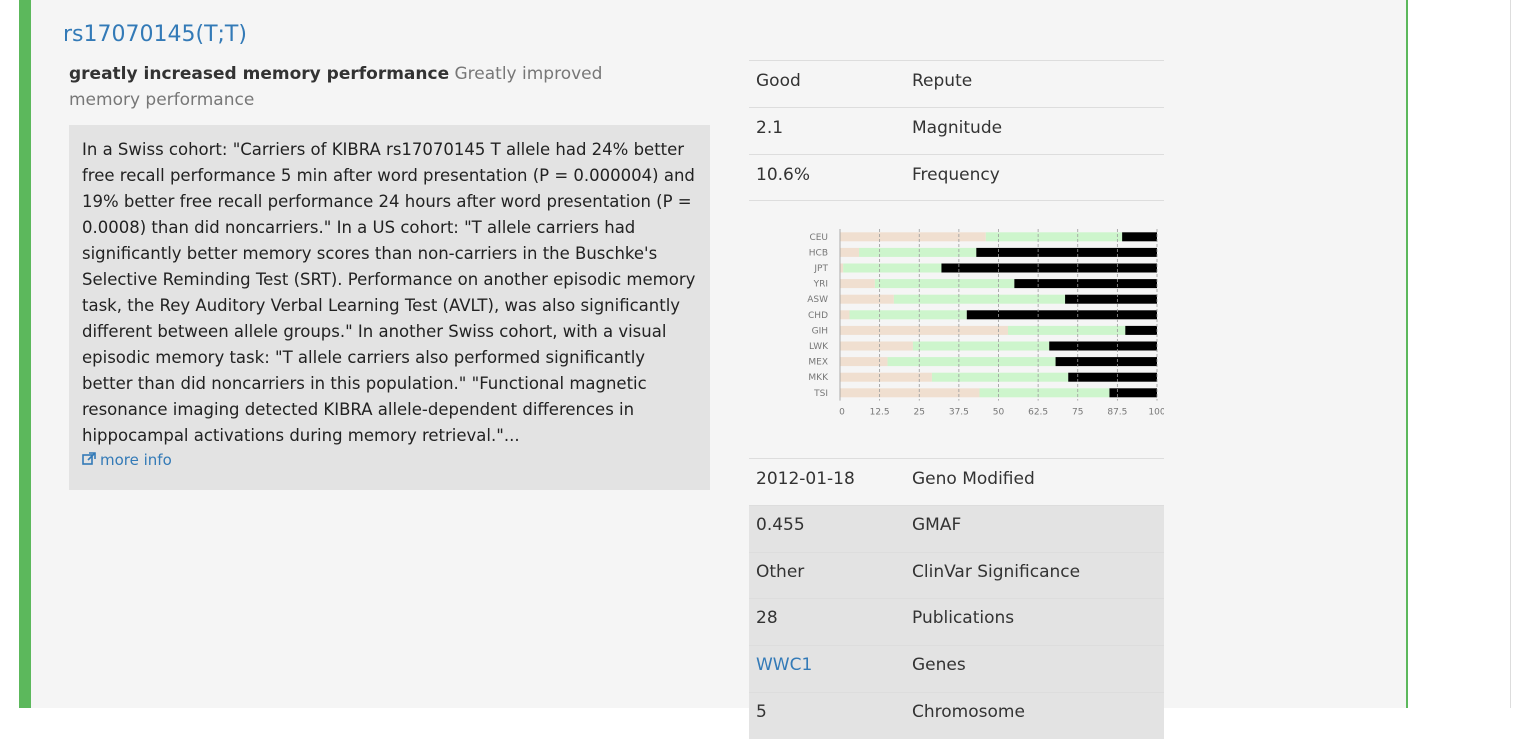 The width and height of the screenshot is (1514, 739). I want to click on clinvar-label: ClinVar Significance, so click(996, 572).